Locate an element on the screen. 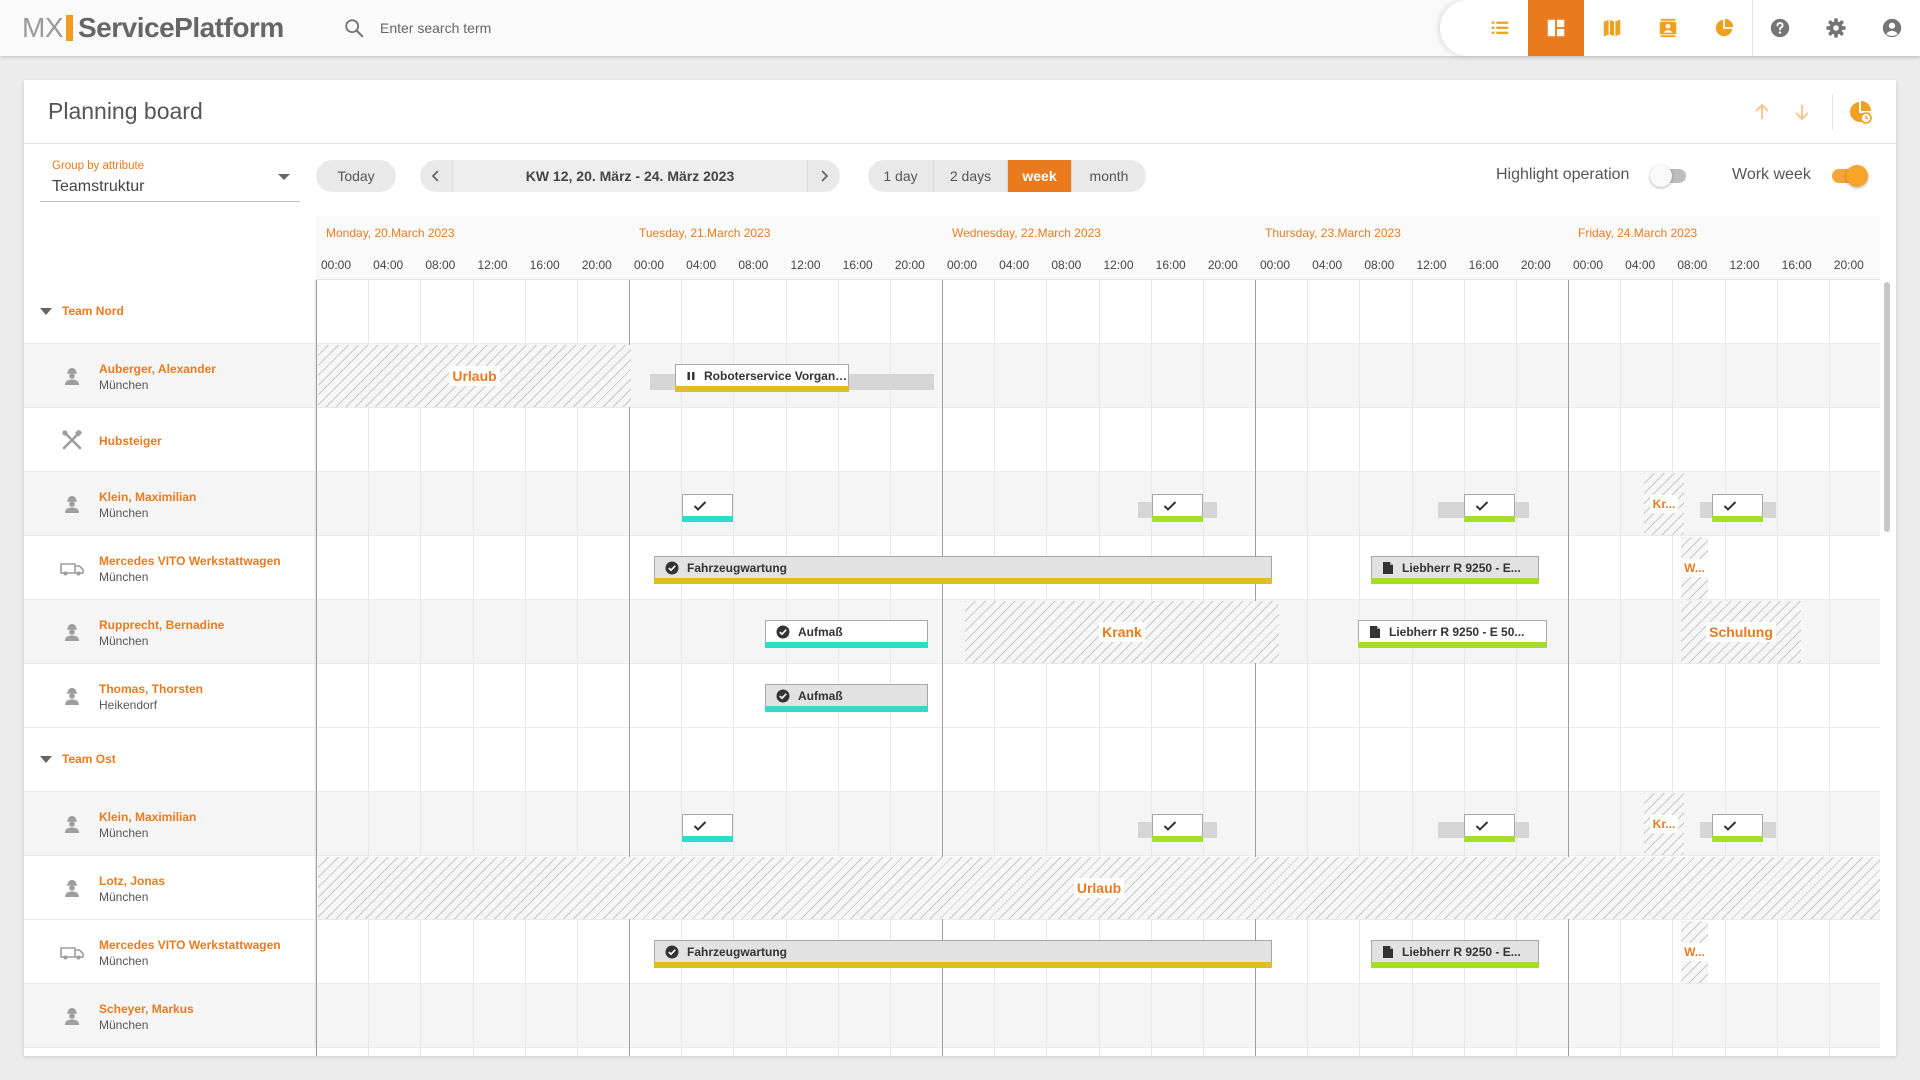  account-button is located at coordinates (1892, 28).